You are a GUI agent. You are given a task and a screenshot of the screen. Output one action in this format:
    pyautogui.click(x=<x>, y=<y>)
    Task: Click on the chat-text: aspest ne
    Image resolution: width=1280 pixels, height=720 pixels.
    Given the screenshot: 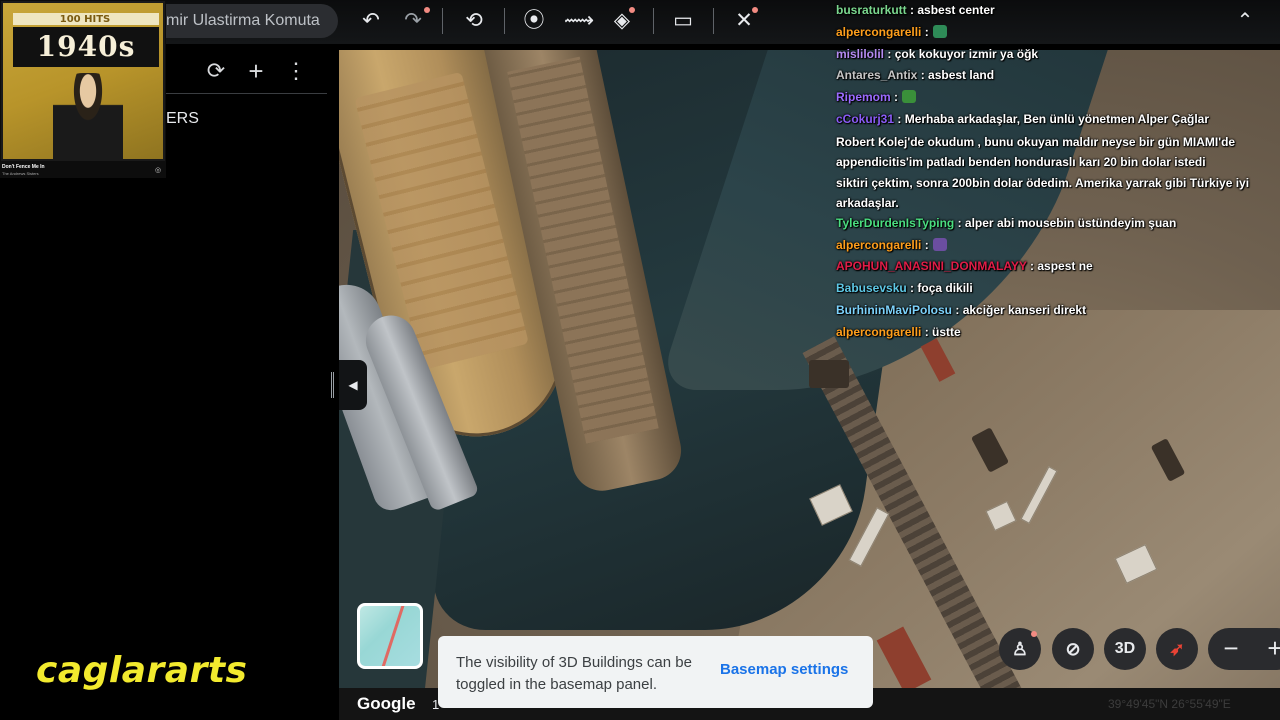 What is the action you would take?
    pyautogui.click(x=1065, y=266)
    